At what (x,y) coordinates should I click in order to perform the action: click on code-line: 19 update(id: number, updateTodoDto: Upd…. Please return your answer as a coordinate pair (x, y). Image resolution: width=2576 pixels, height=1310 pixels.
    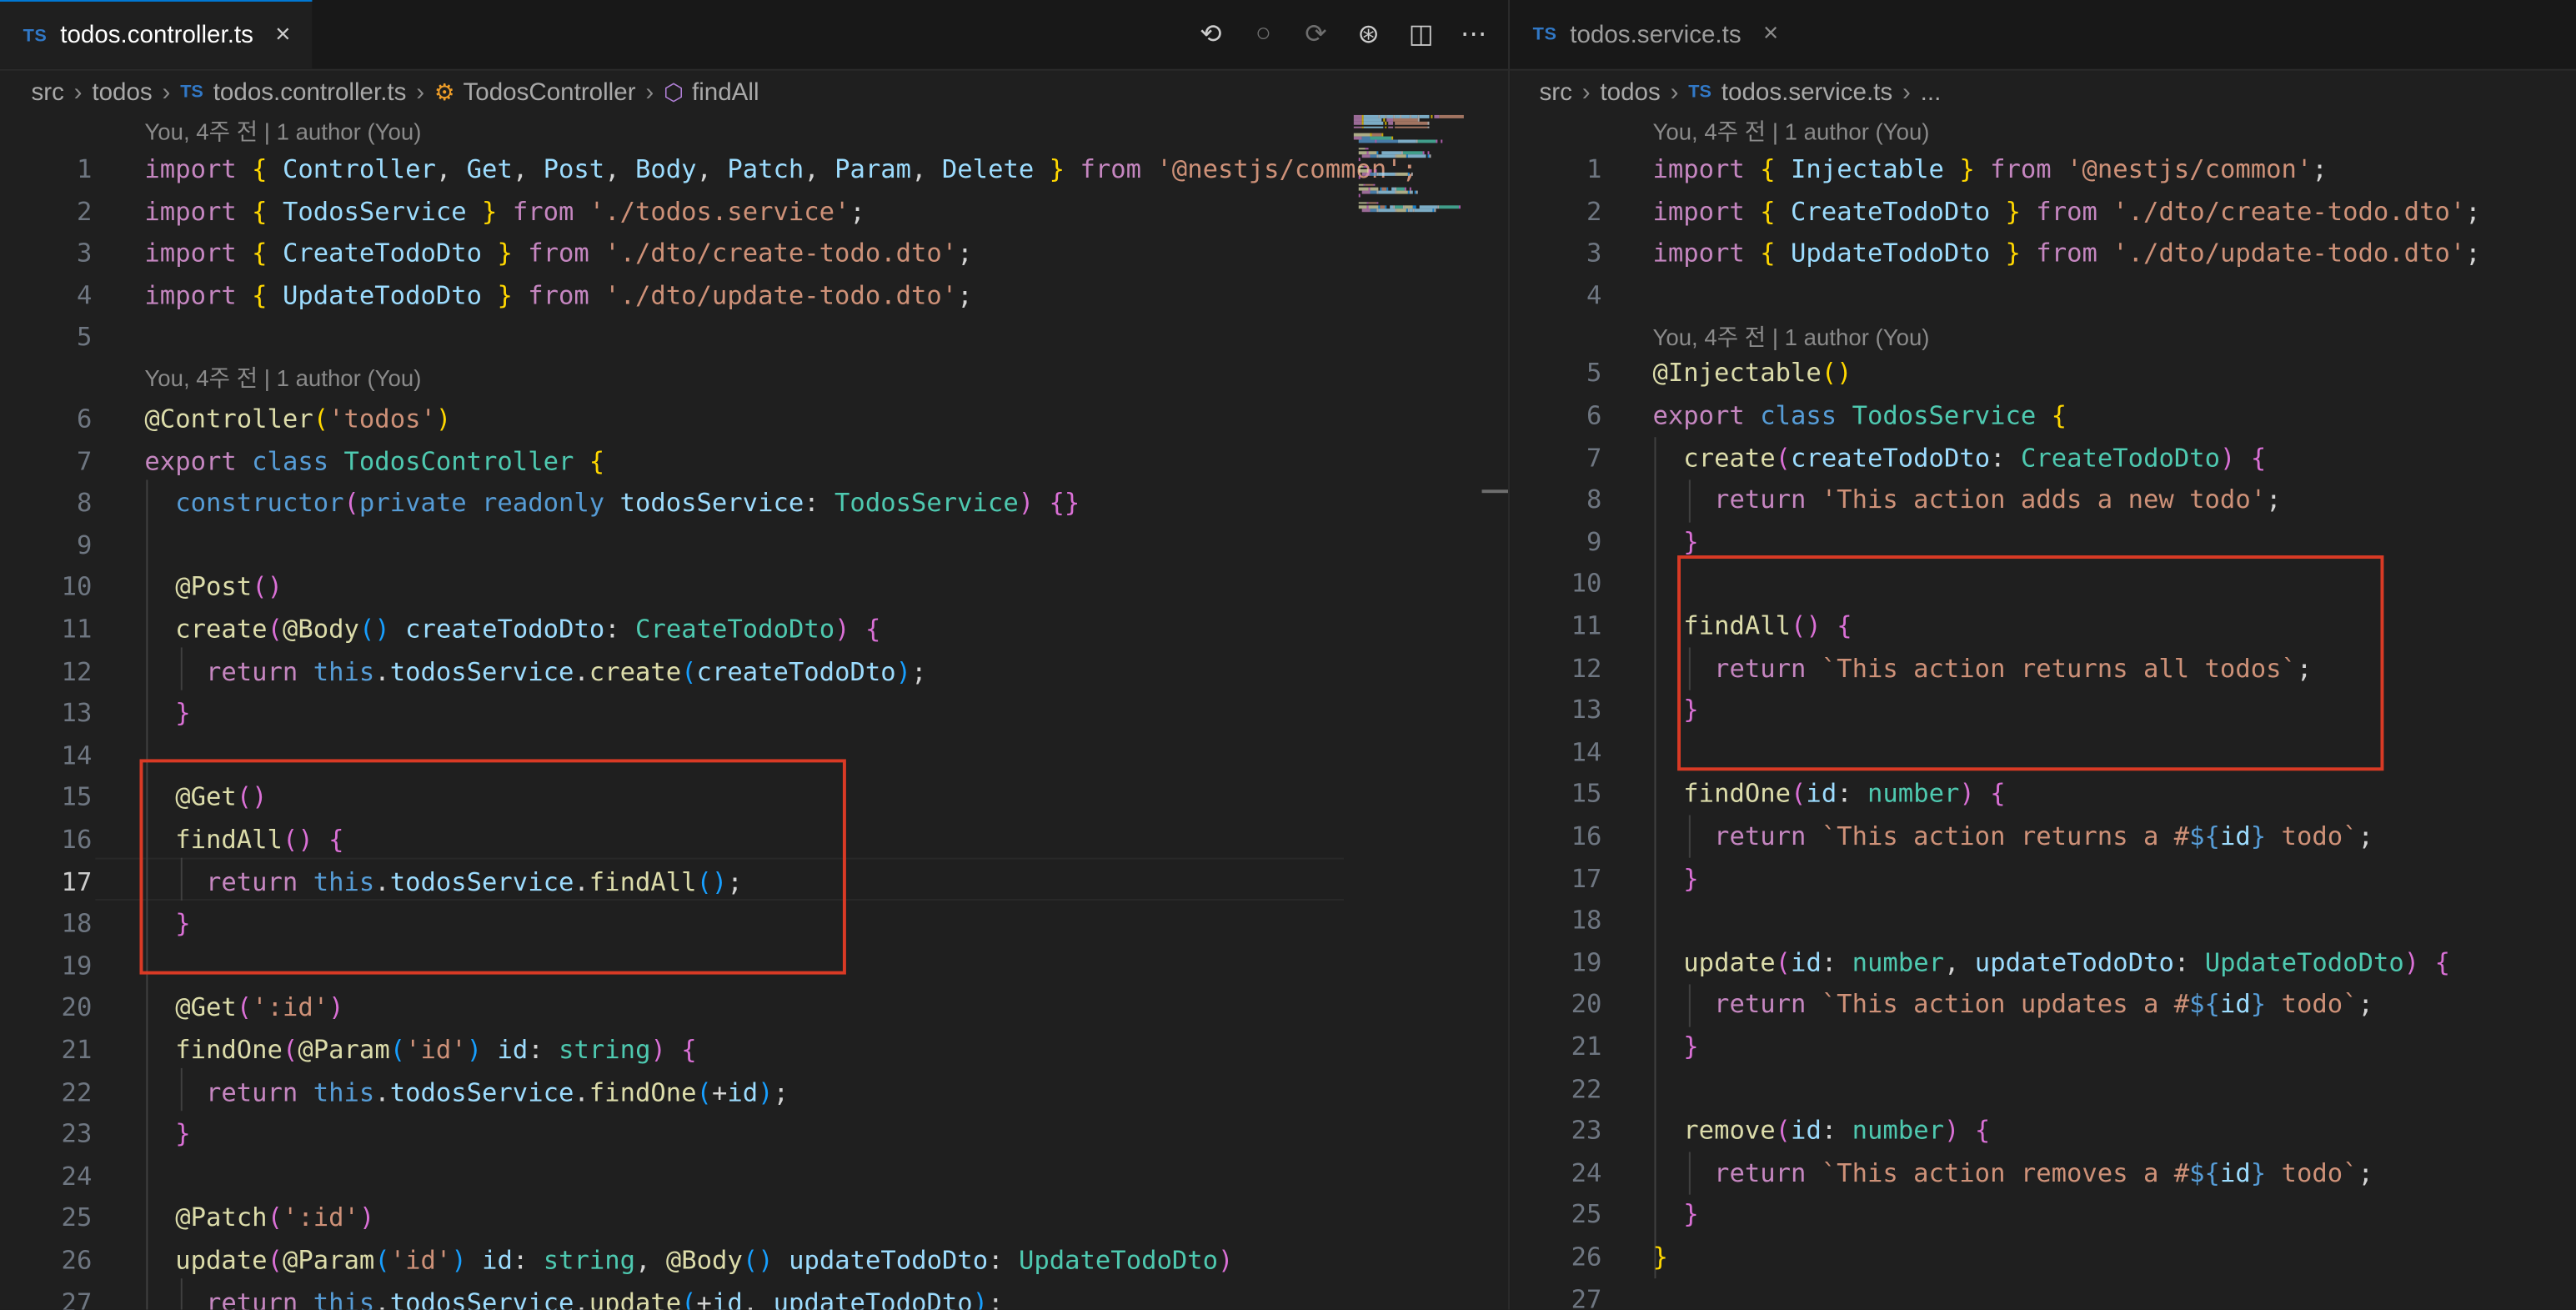
    Looking at the image, I should click on (2043, 964).